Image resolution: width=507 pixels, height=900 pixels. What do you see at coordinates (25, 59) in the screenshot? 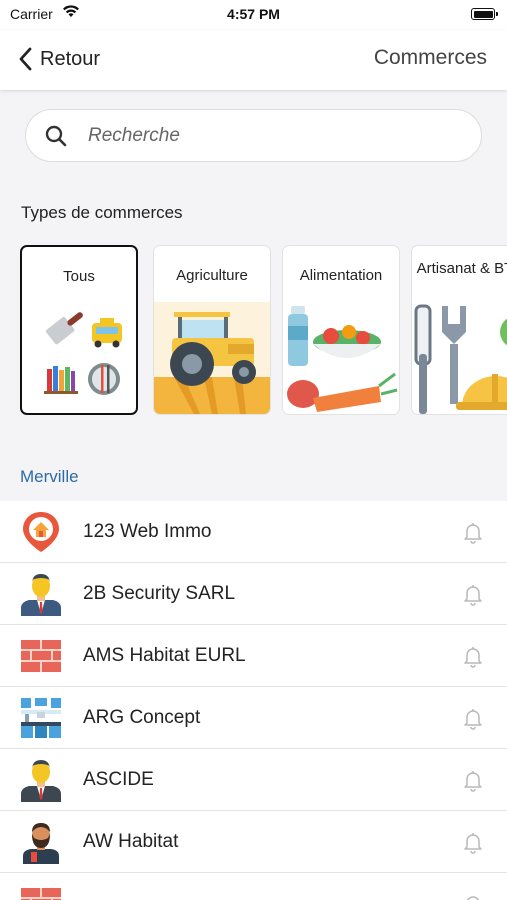
I see `chevron-left-icon` at bounding box center [25, 59].